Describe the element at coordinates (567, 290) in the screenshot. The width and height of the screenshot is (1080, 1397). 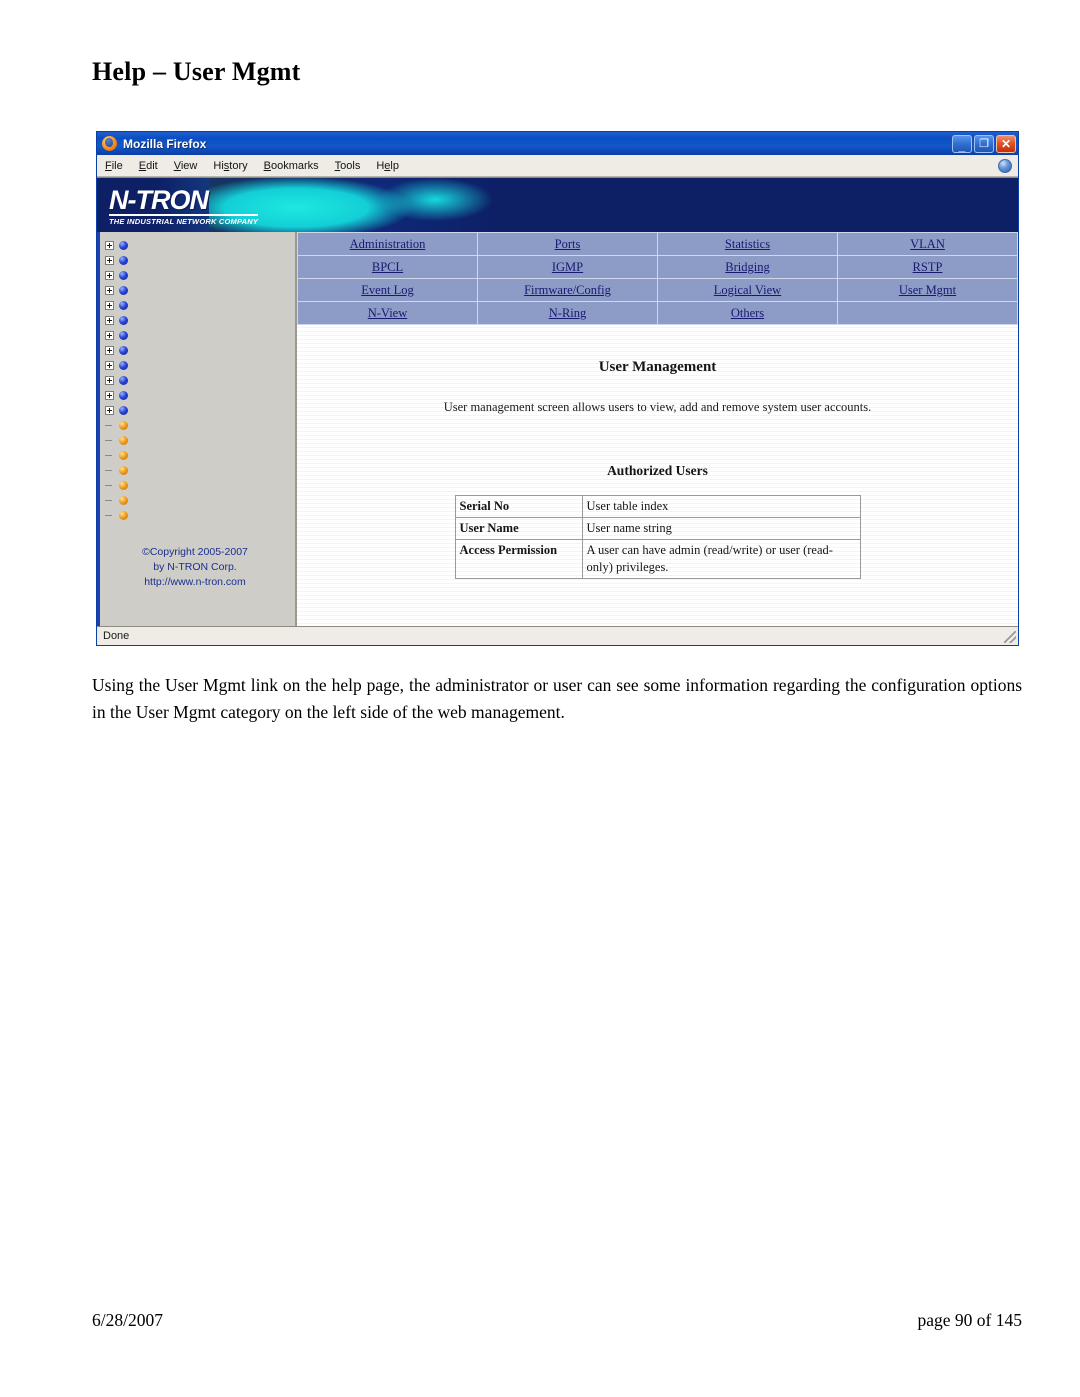
I see `nav-link-firmware-config: Firmware/Config` at that location.